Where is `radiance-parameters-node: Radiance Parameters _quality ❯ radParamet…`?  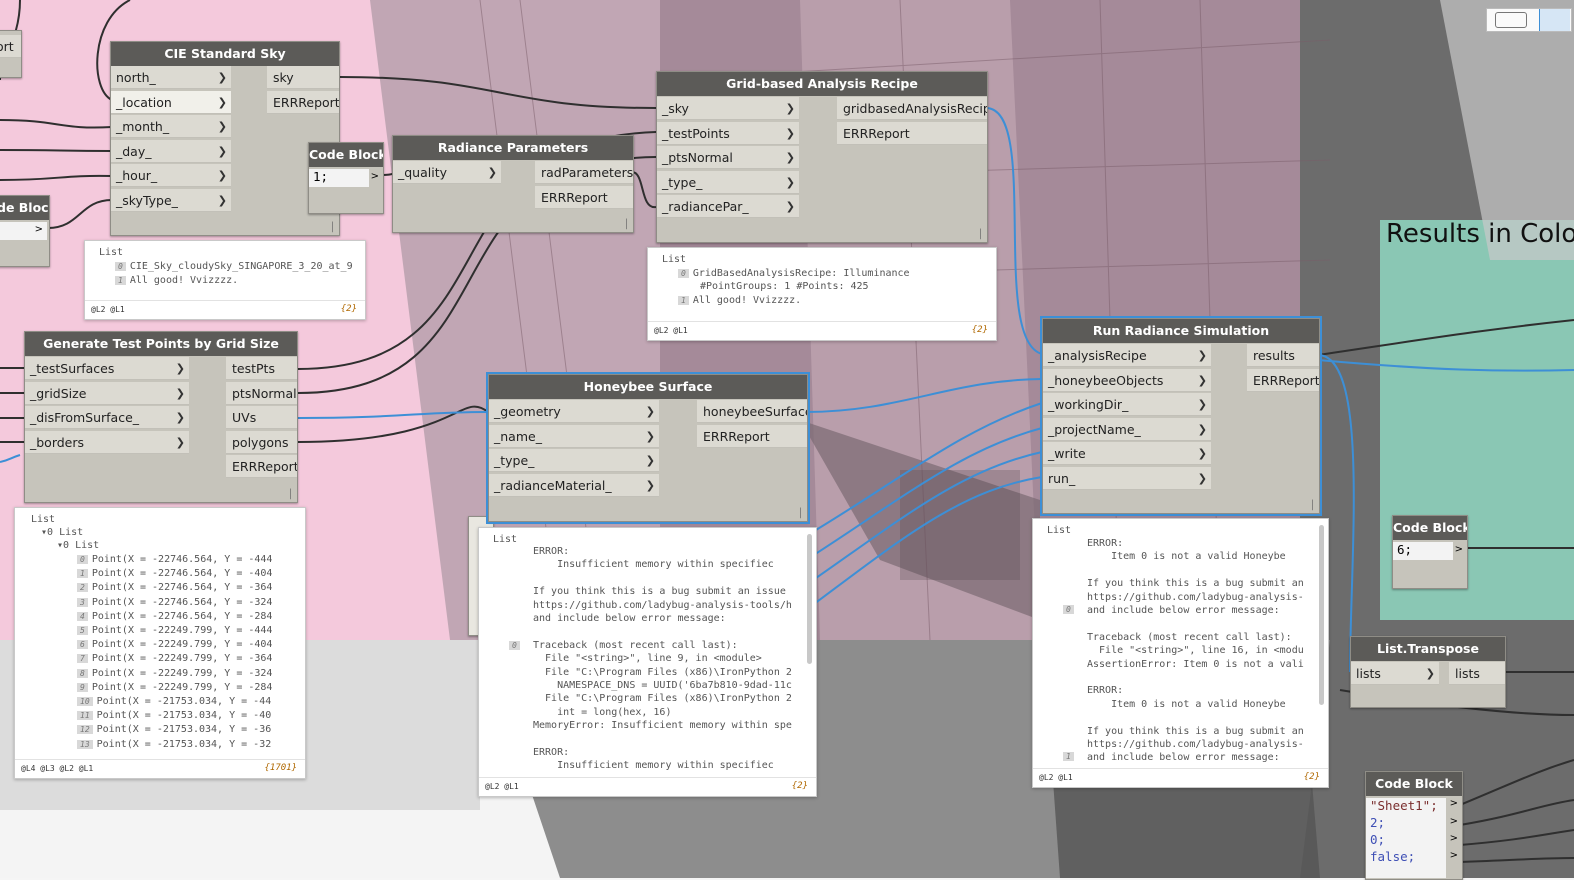
radiance-parameters-node: Radiance Parameters _quality ❯ radParamet… is located at coordinates (513, 184).